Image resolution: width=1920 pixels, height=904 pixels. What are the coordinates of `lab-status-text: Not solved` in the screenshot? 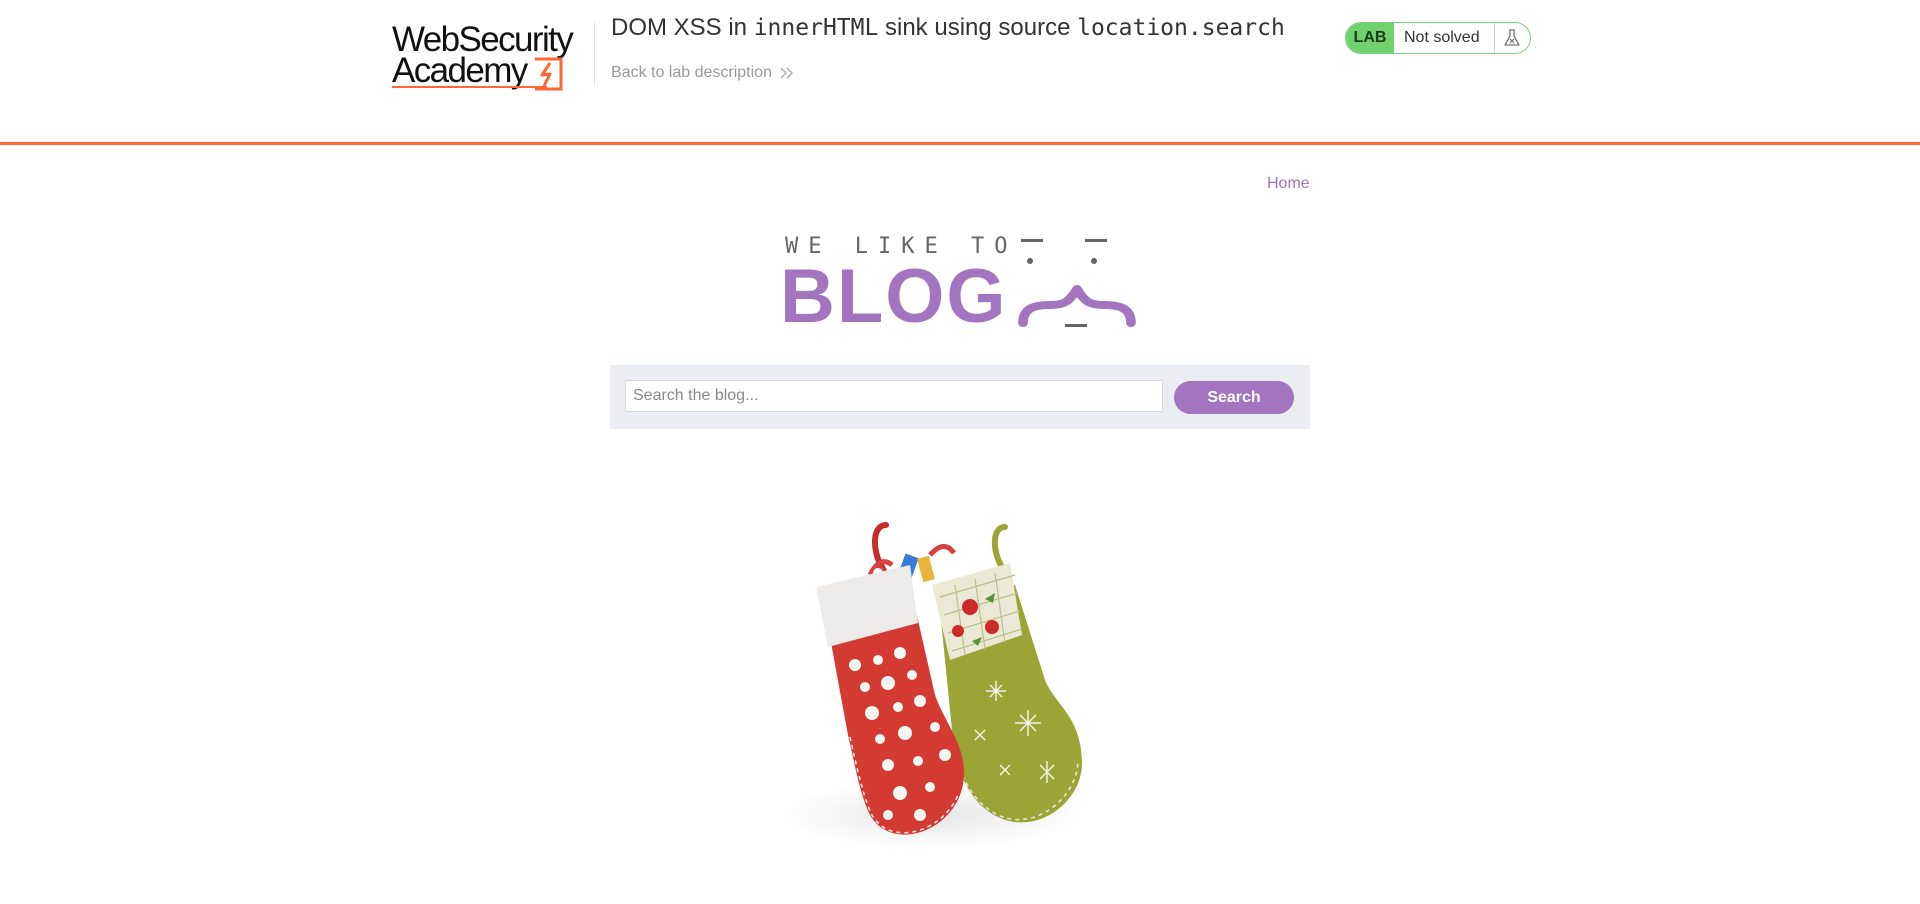 It's located at (1442, 37).